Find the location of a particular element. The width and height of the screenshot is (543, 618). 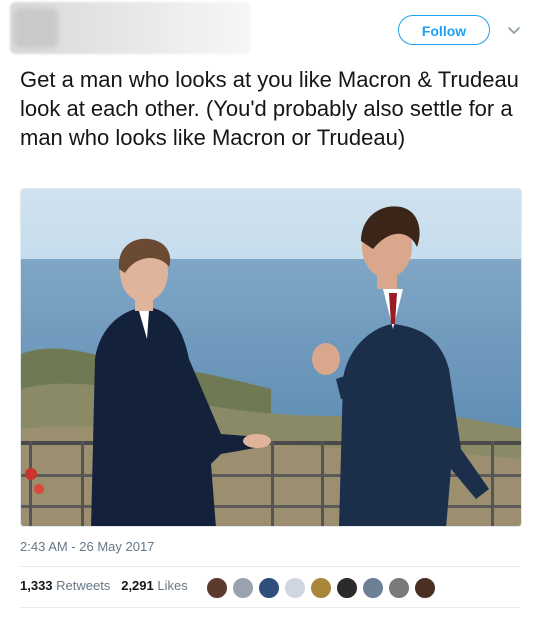

tweet-header: Follow is located at coordinates (271, 30).